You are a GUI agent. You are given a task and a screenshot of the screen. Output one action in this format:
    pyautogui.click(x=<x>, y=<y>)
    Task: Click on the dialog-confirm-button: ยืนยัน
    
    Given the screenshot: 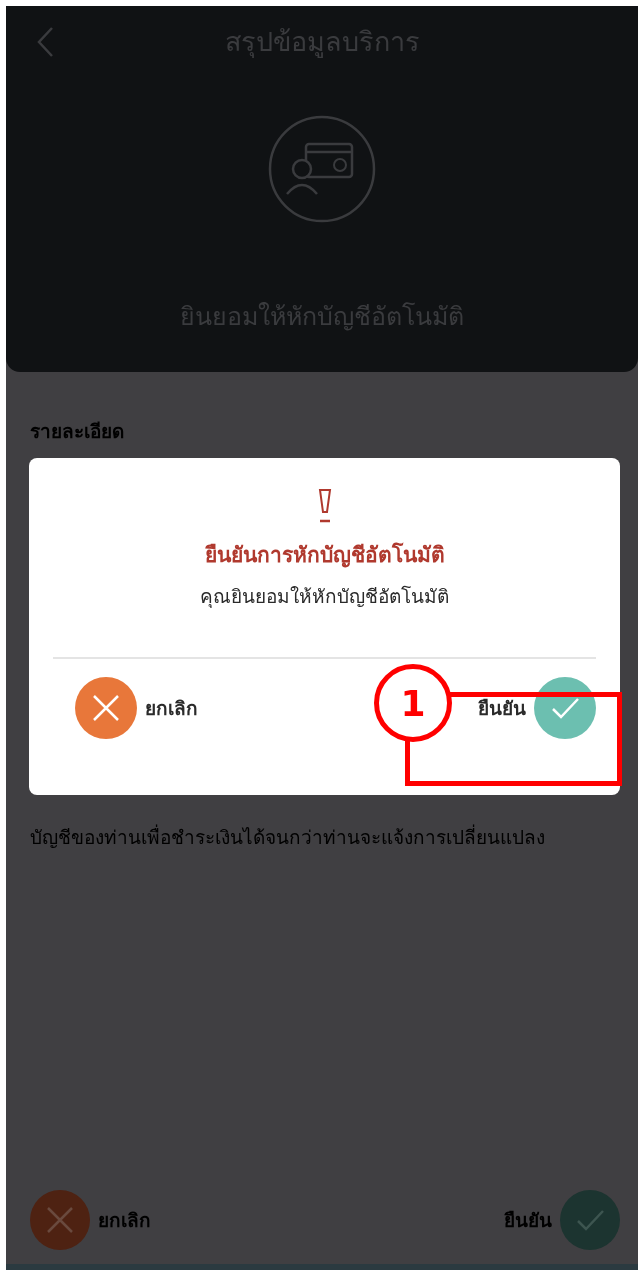 What is the action you would take?
    pyautogui.click(x=537, y=708)
    